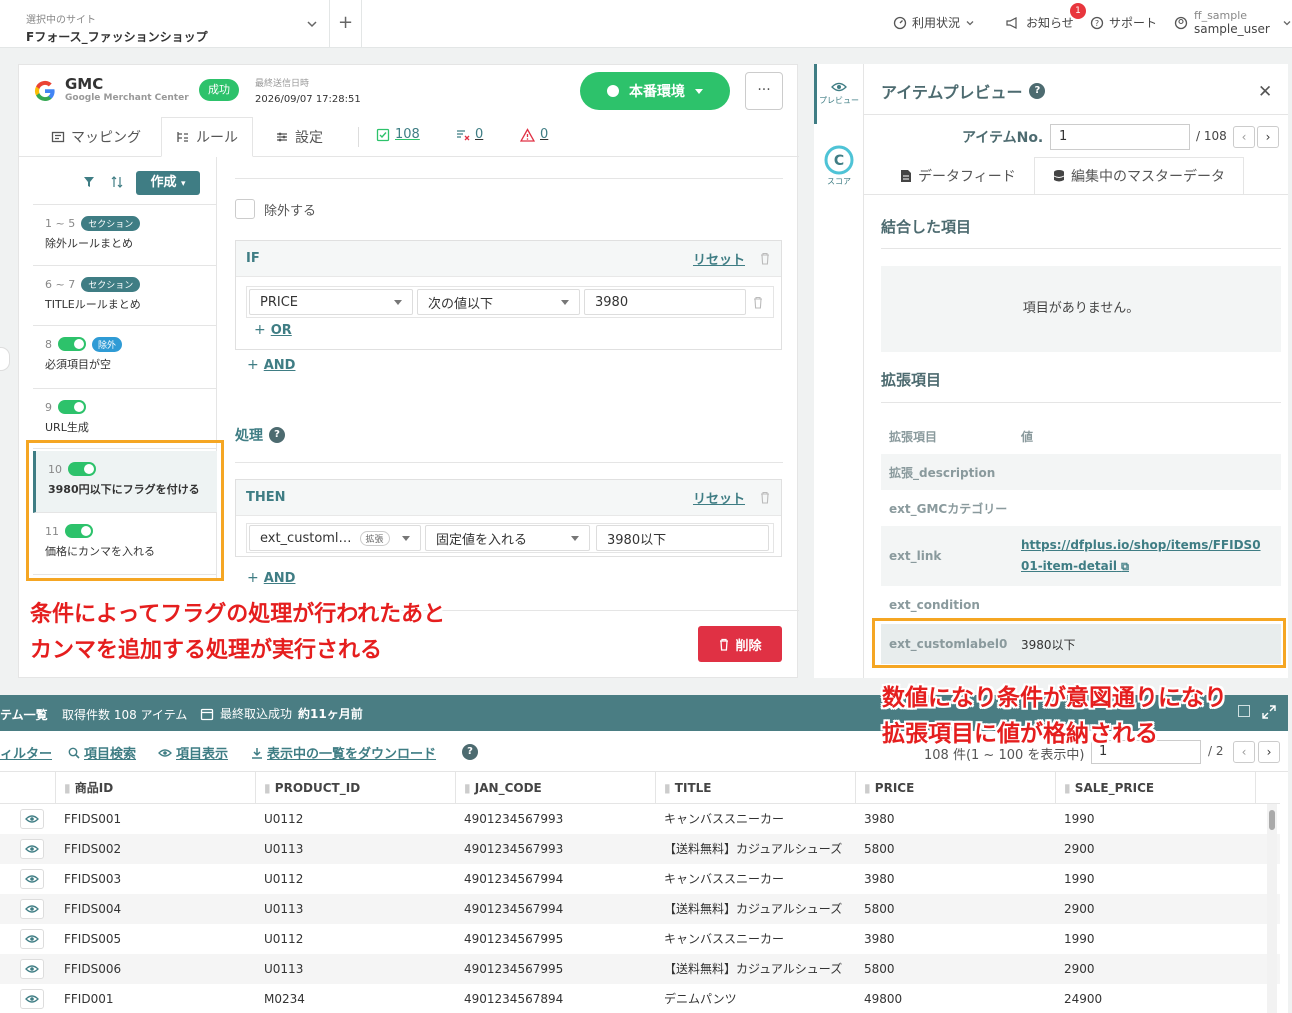 The width and height of the screenshot is (1292, 1013). What do you see at coordinates (469, 134) in the screenshot?
I see `excluded-count-link: 0` at bounding box center [469, 134].